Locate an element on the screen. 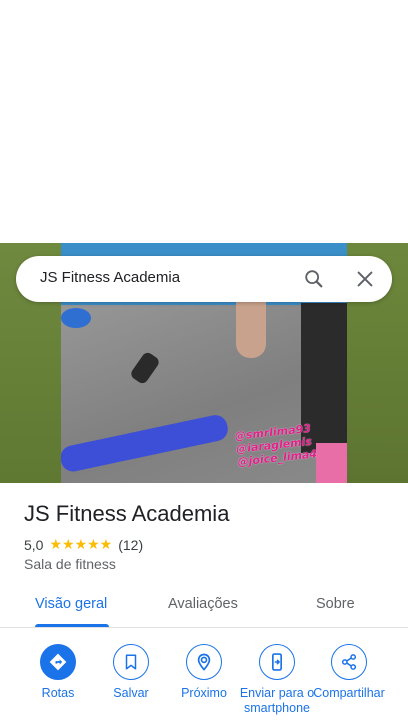 This screenshot has width=408, height=726. directions-label: Rotas is located at coordinates (58, 693).